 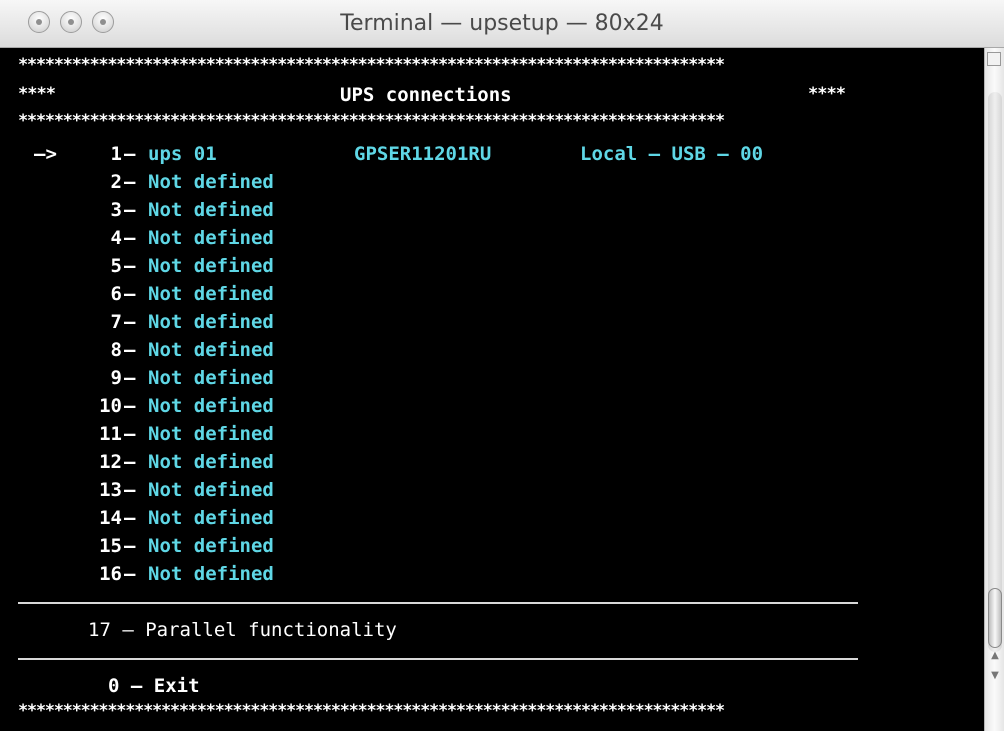 What do you see at coordinates (116, 154) in the screenshot?
I see `connection-number: 1` at bounding box center [116, 154].